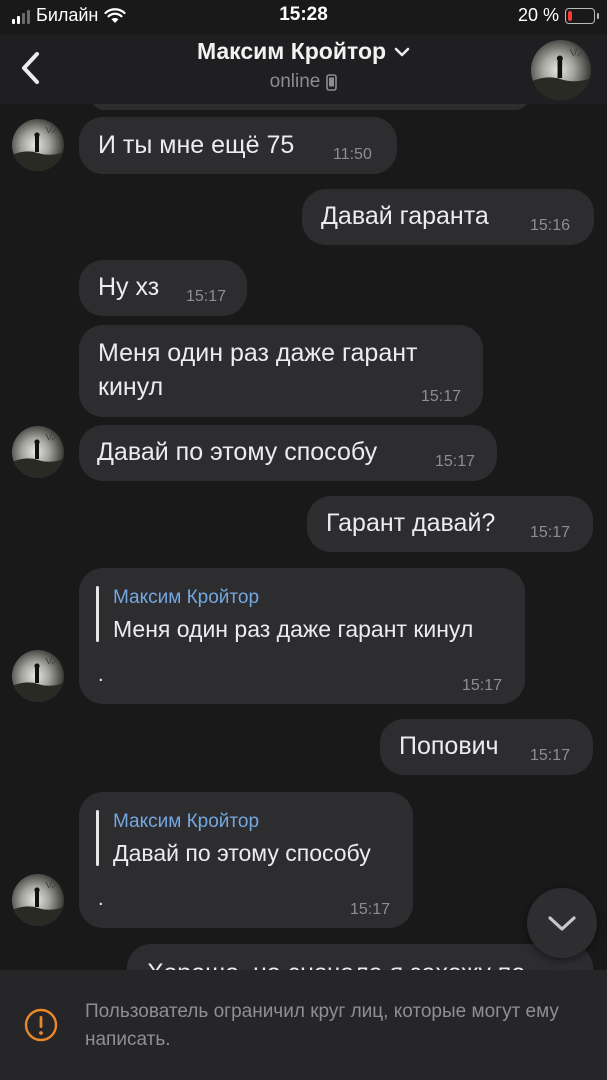 The image size is (607, 1080). What do you see at coordinates (336, 963) in the screenshot?
I see `message-text: Хорошо, но сначала я захожу по` at bounding box center [336, 963].